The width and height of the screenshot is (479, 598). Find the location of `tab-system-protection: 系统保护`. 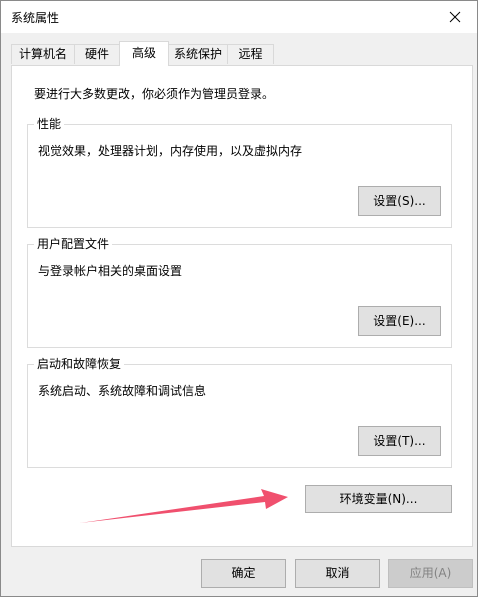

tab-system-protection: 系统保护 is located at coordinates (198, 54).